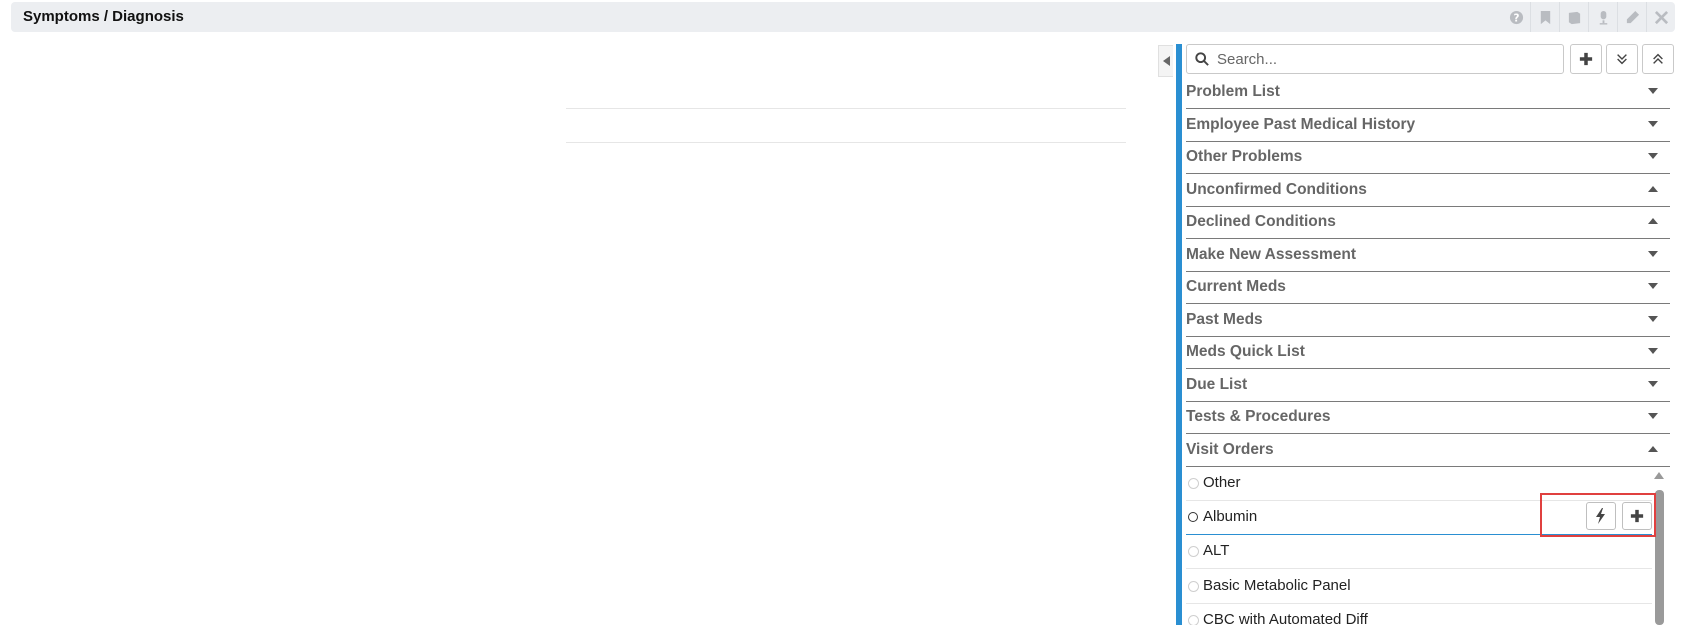 Image resolution: width=1682 pixels, height=625 pixels. Describe the element at coordinates (1428, 417) in the screenshot. I see `section-header: Tests & Procedures` at that location.